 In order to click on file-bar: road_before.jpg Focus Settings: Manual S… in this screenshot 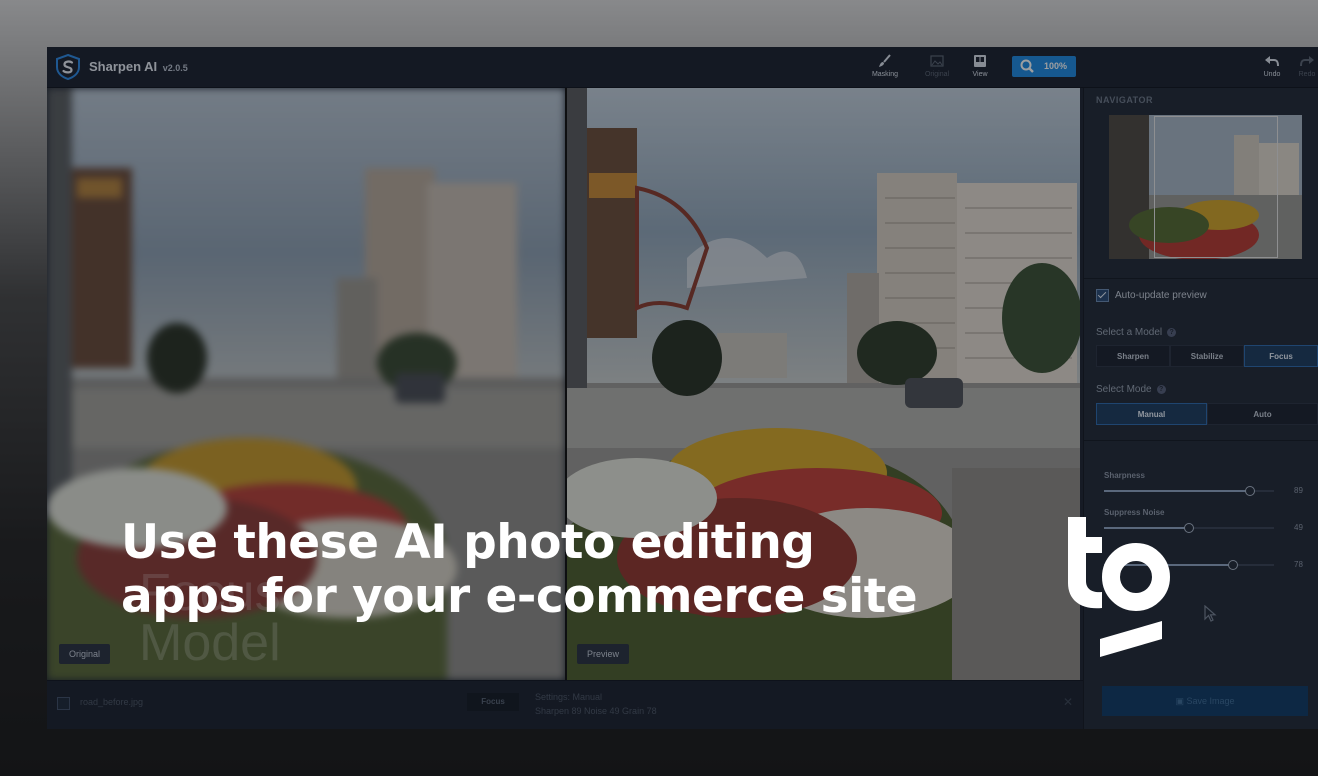, I will do `click(565, 704)`.